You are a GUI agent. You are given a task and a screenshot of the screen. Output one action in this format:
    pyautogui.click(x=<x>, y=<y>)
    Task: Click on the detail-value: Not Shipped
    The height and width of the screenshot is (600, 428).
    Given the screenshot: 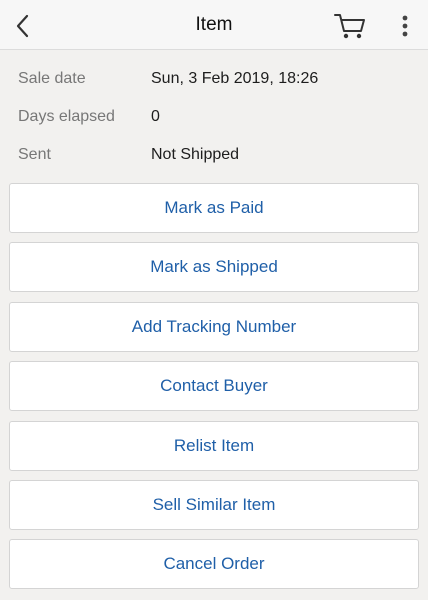 What is the action you would take?
    pyautogui.click(x=195, y=154)
    